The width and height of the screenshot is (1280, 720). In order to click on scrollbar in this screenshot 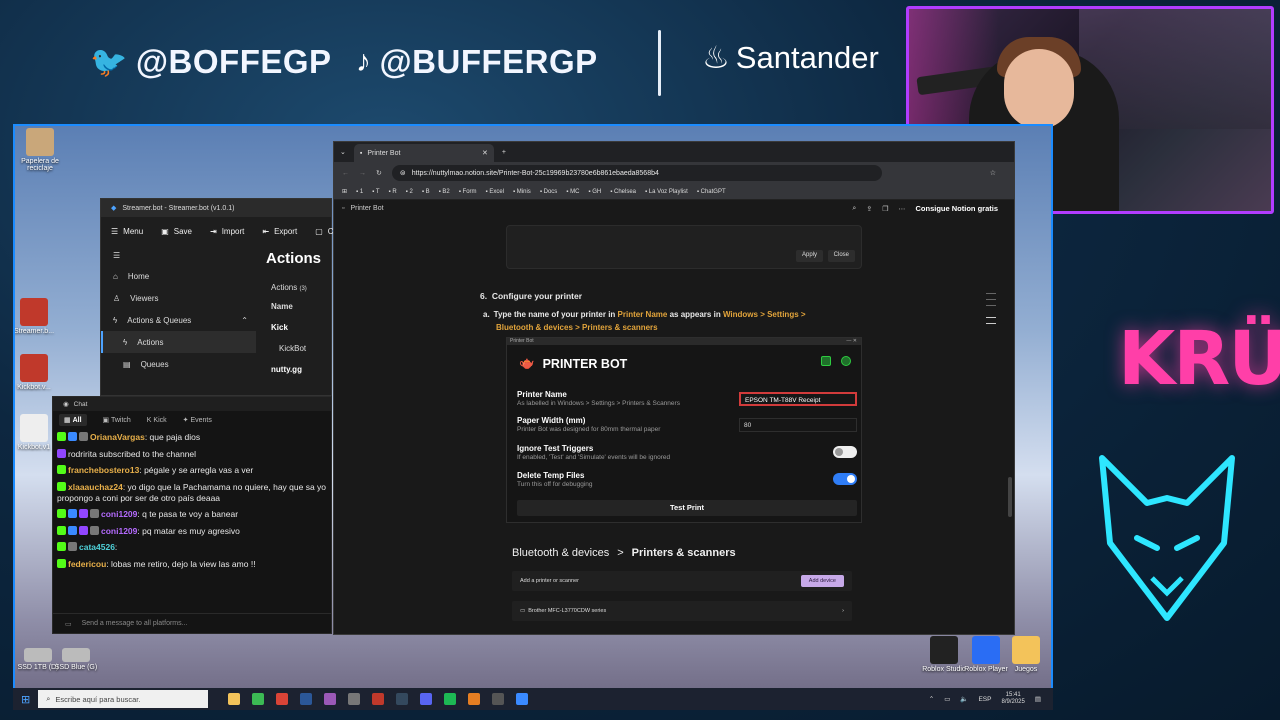, I will do `click(1010, 497)`.